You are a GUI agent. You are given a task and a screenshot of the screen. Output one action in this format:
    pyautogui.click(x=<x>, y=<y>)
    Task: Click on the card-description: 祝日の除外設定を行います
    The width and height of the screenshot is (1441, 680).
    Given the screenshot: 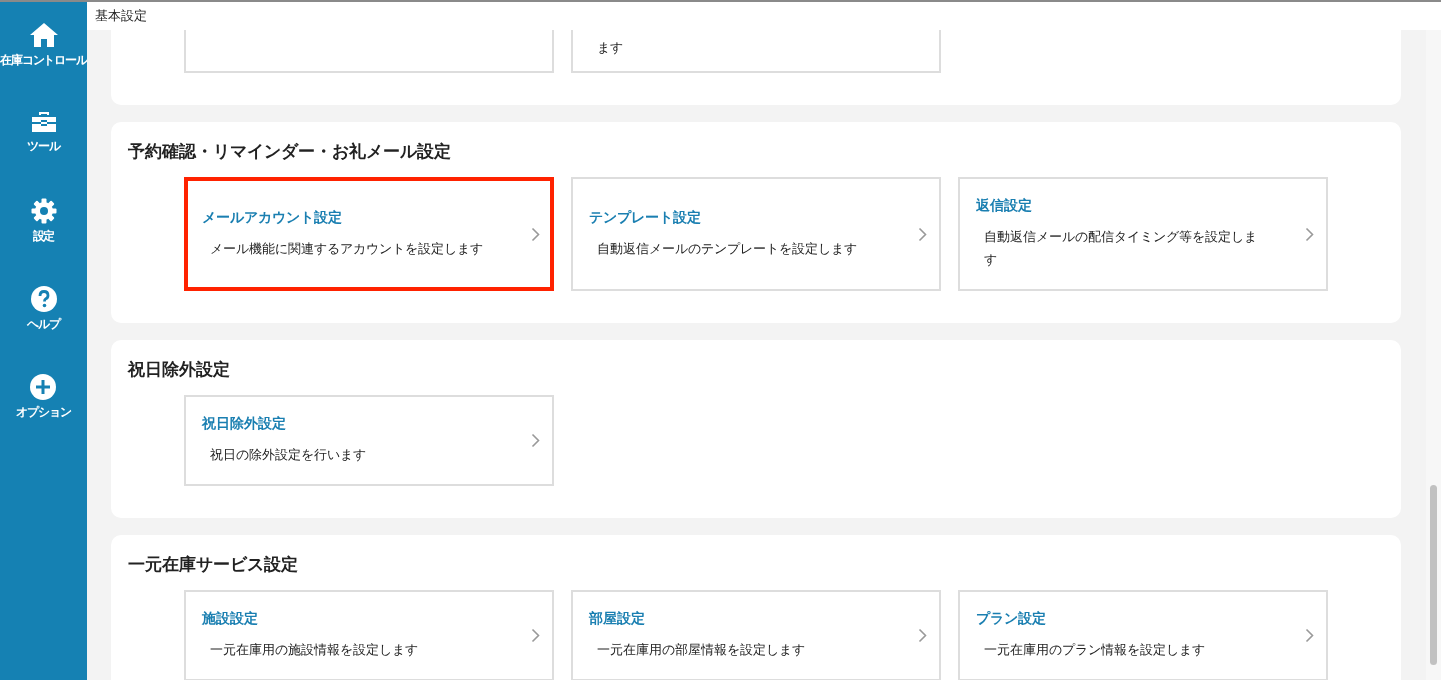 What is the action you would take?
    pyautogui.click(x=288, y=455)
    